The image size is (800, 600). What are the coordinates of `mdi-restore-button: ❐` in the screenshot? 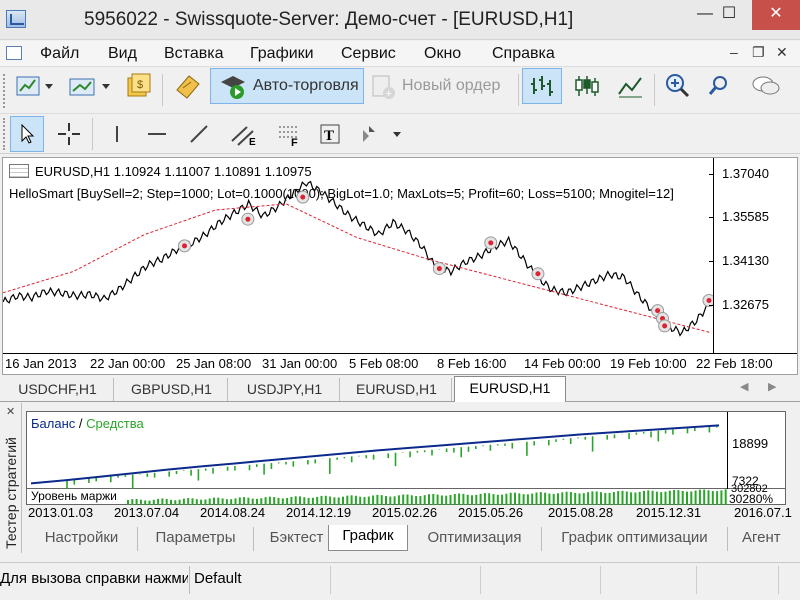 It's located at (758, 52).